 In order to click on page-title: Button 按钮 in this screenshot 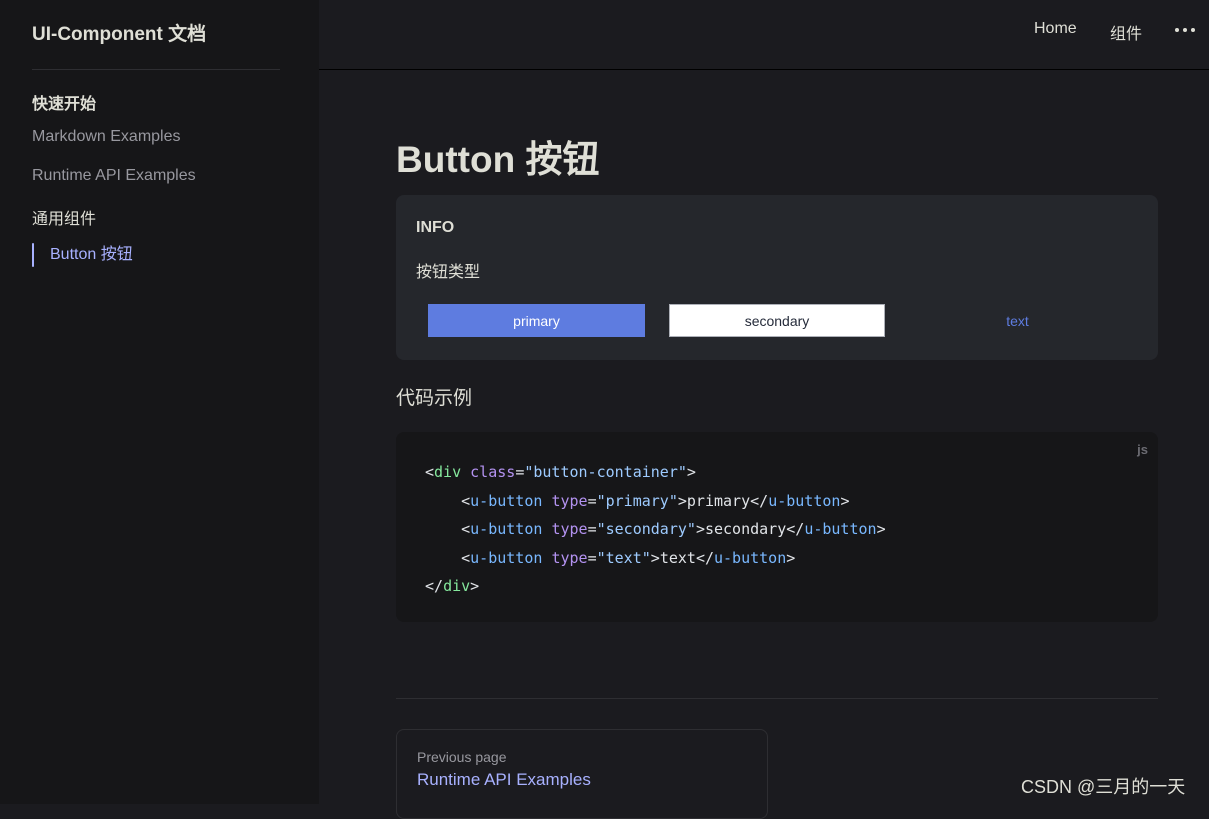, I will do `click(498, 159)`.